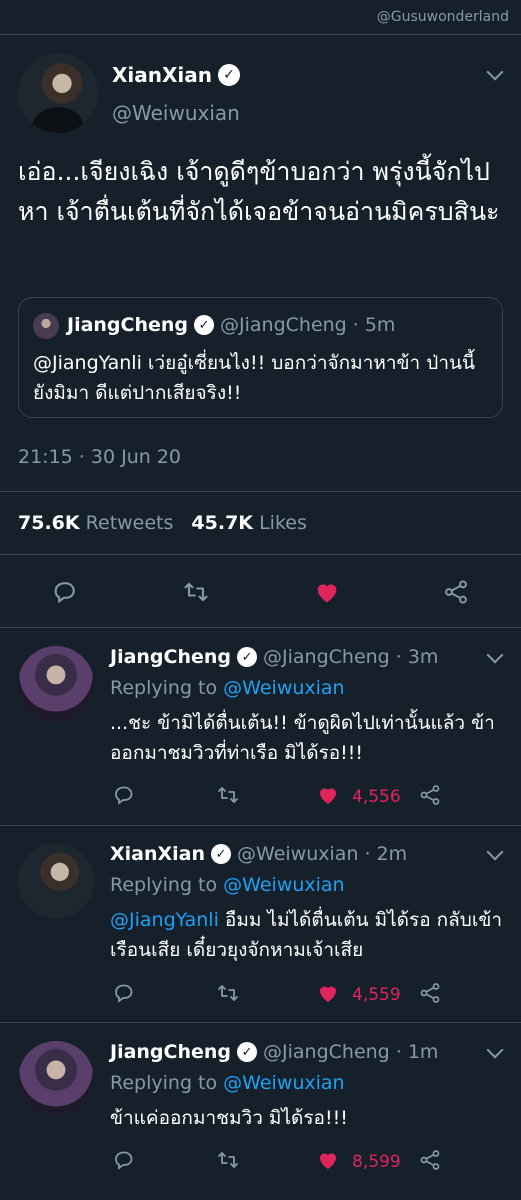  I want to click on tweet-stats: 75.6K Retweets 45.7K Likes, so click(162, 523).